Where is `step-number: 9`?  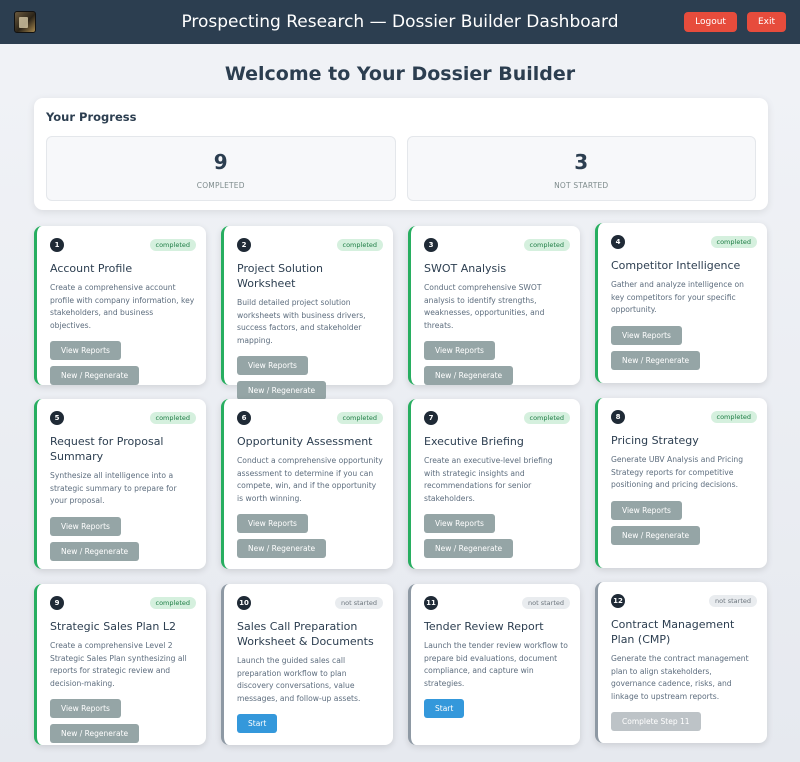
step-number: 9 is located at coordinates (57, 603).